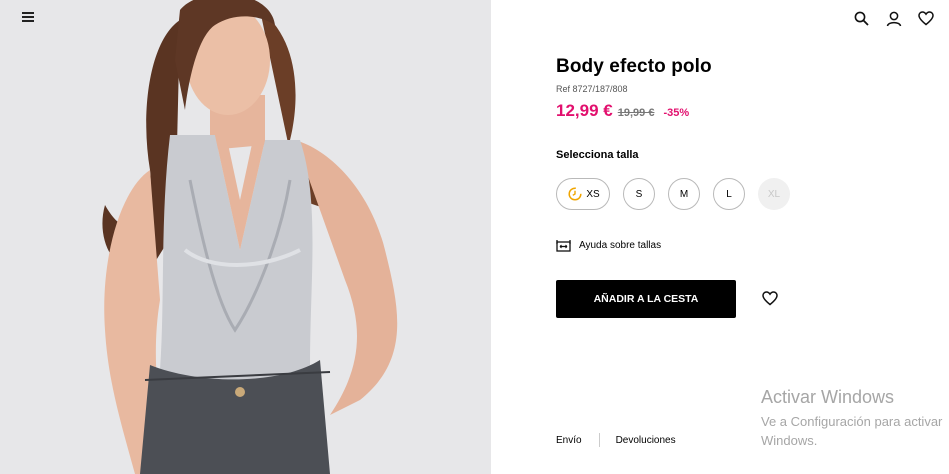  I want to click on user-icon, so click(893, 18).